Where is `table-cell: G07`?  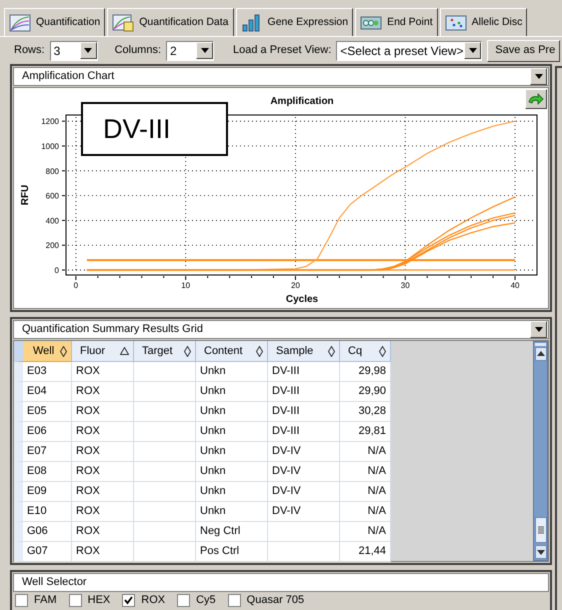
table-cell: G07 is located at coordinates (43, 552).